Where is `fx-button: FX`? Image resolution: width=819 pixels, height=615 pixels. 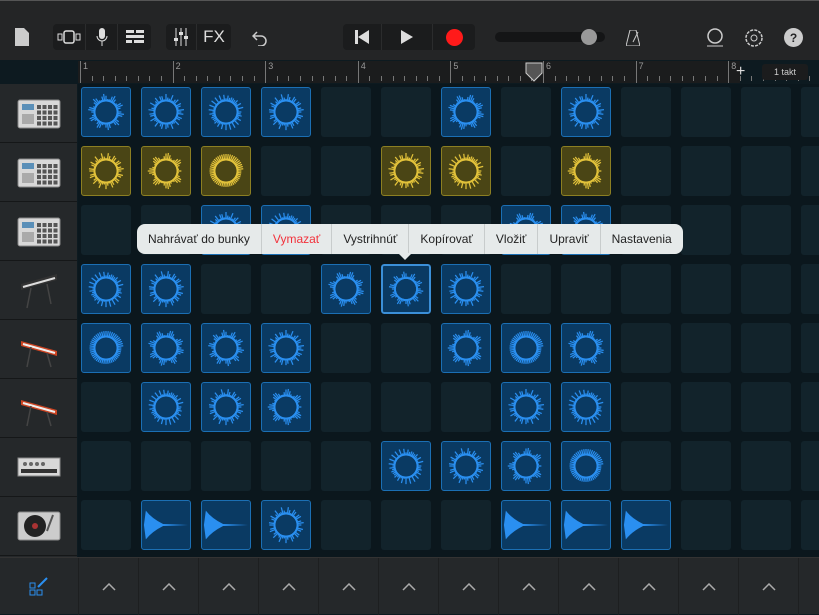 fx-button: FX is located at coordinates (214, 37).